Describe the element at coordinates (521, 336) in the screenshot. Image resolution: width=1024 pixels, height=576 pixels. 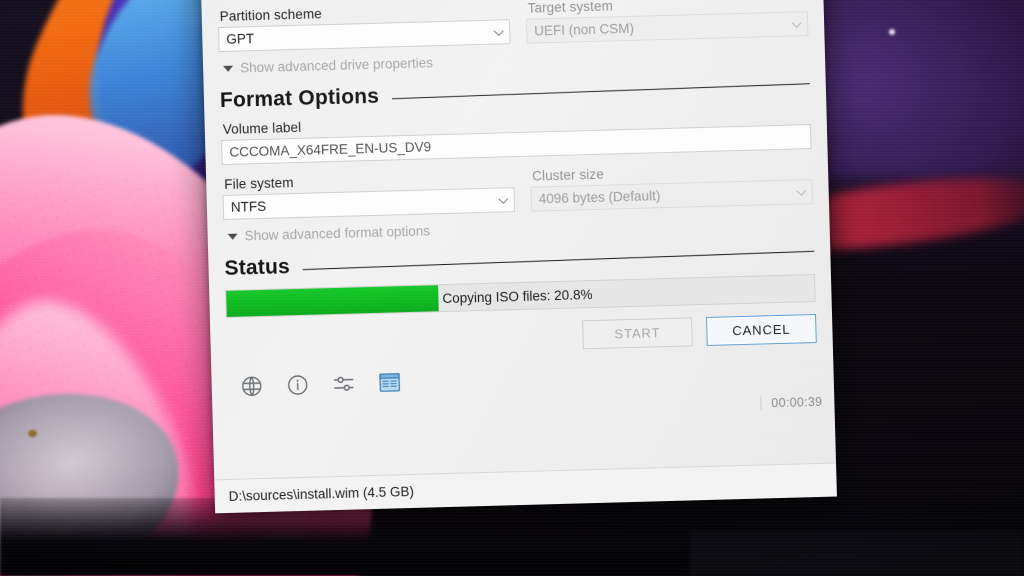
I see `action-buttons: START CANCEL` at that location.